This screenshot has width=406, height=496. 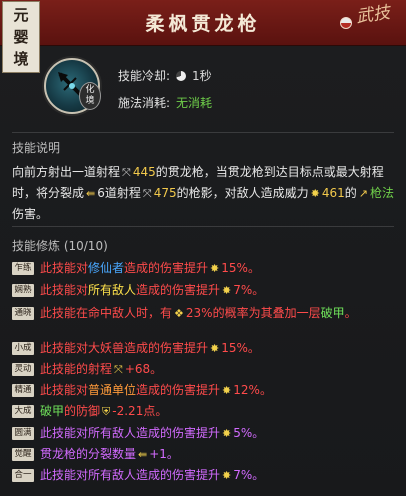 I want to click on refinement-tag: 合一, so click(x=23, y=475).